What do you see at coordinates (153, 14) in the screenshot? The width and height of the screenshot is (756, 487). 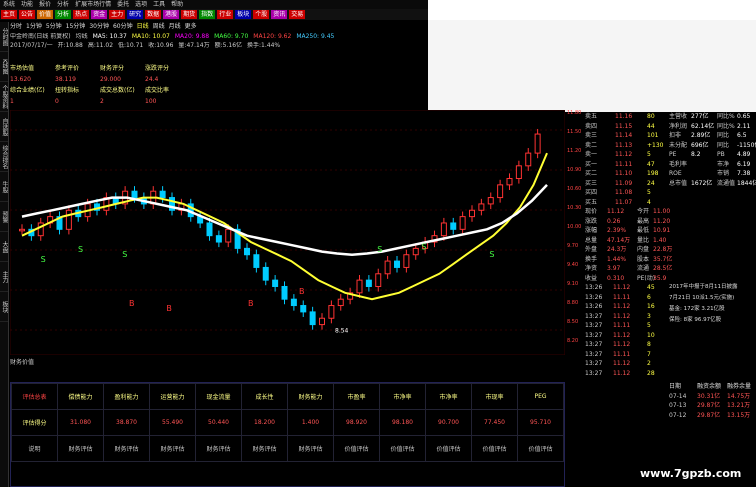 I see `toolbar-button-8: 数据` at bounding box center [153, 14].